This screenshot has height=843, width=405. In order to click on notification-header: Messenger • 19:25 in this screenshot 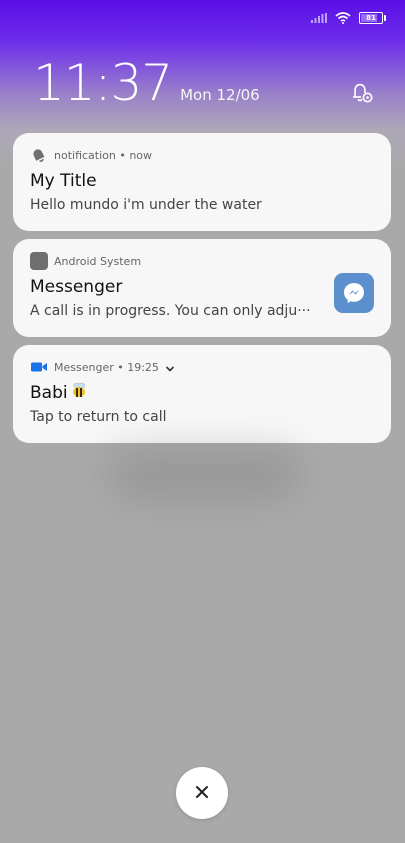, I will do `click(202, 367)`.